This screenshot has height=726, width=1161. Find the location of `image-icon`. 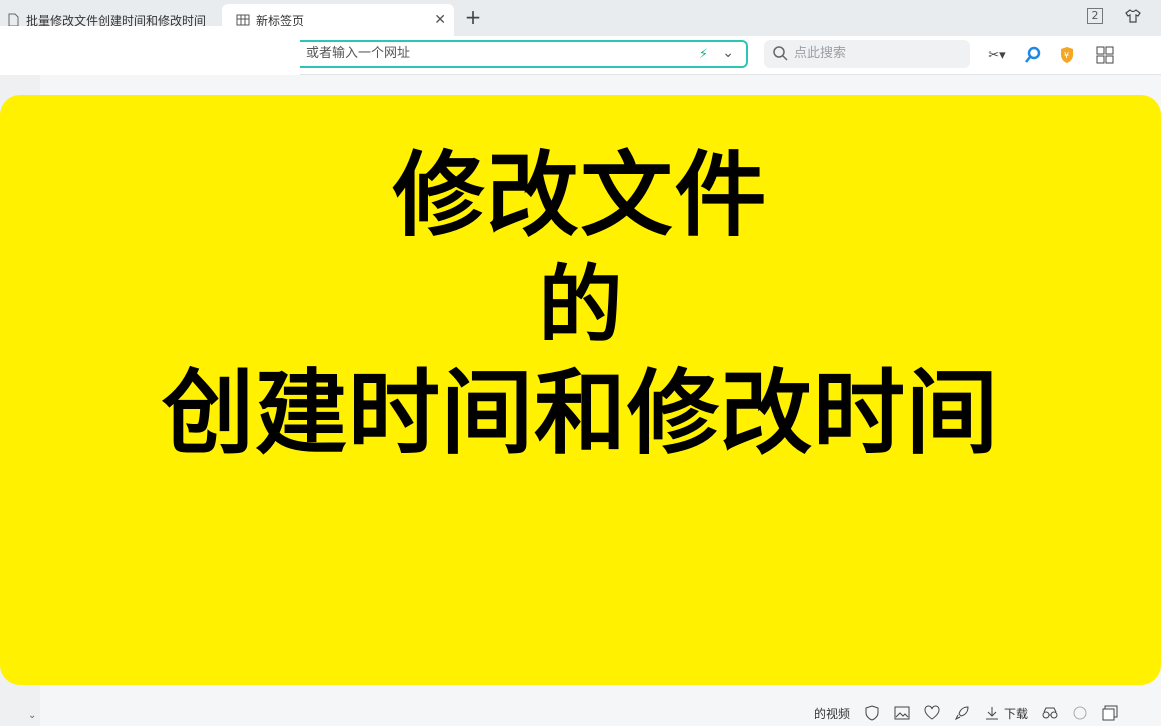

image-icon is located at coordinates (902, 713).